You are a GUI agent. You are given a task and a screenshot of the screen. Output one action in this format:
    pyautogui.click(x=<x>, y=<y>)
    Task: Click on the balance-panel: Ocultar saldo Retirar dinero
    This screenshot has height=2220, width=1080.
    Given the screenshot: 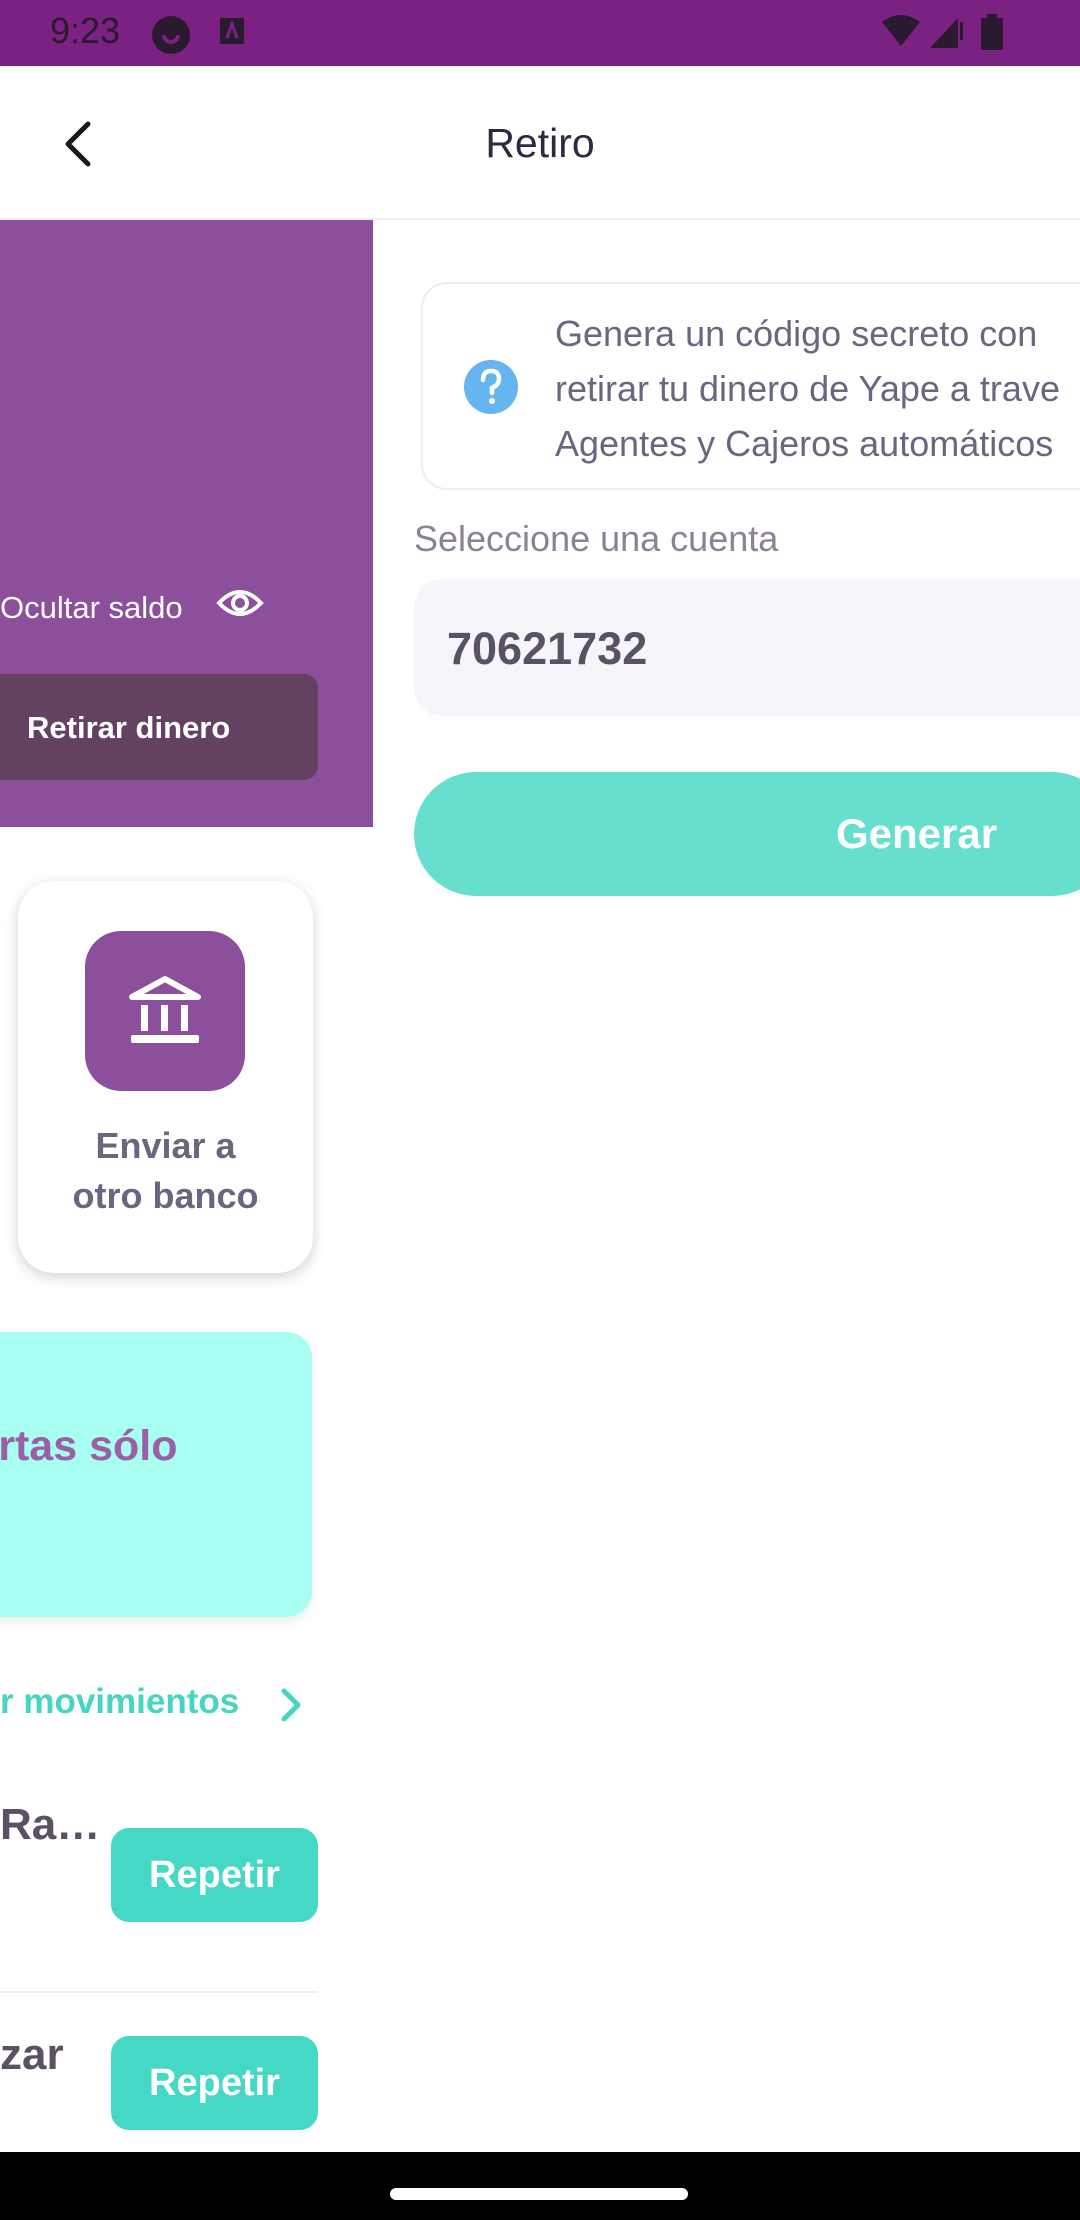 What is the action you would take?
    pyautogui.click(x=186, y=523)
    